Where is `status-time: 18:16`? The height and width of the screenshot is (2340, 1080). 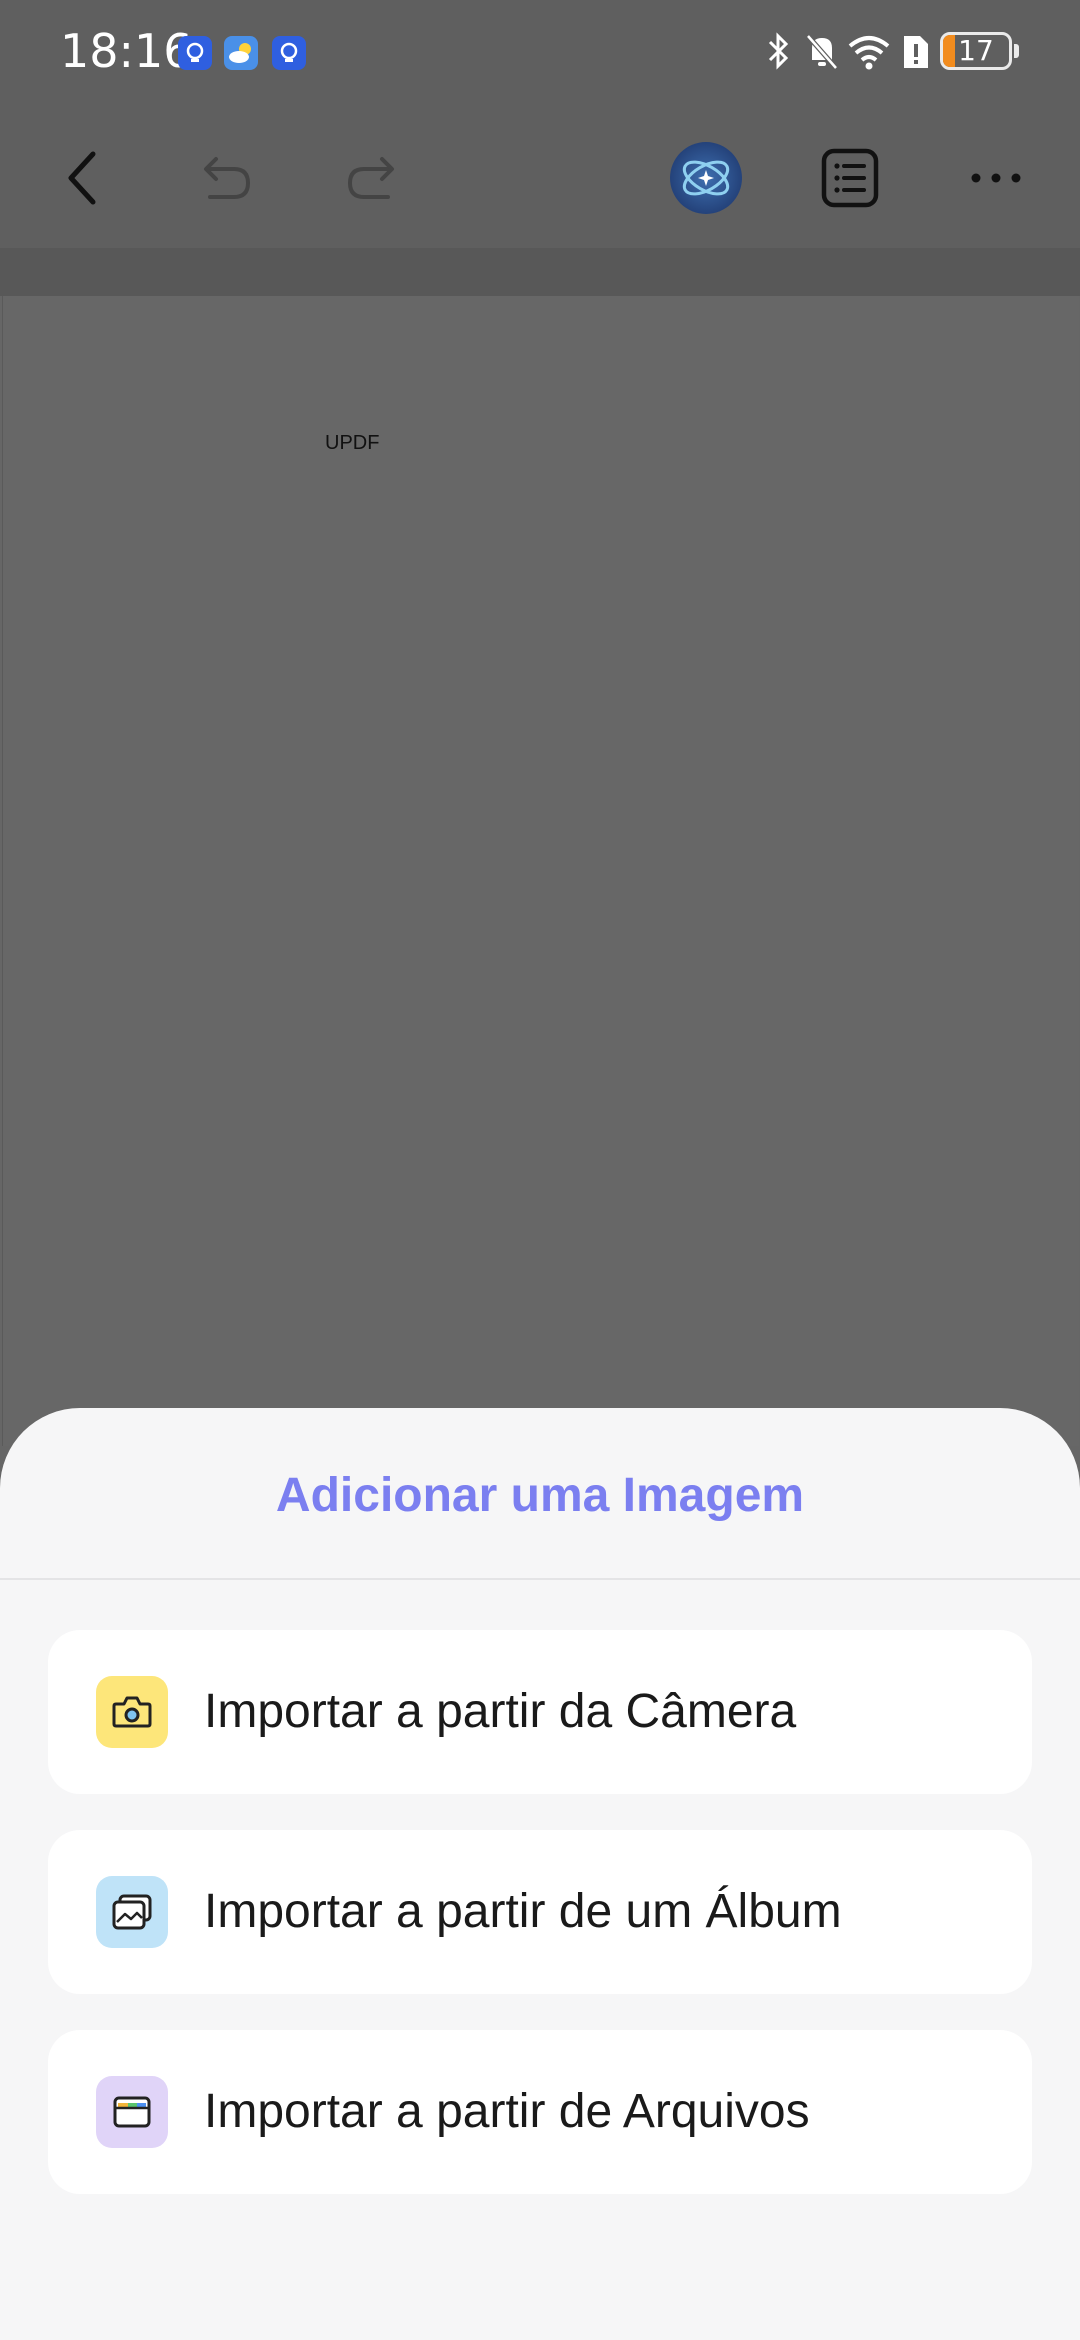 status-time: 18:16 is located at coordinates (126, 51).